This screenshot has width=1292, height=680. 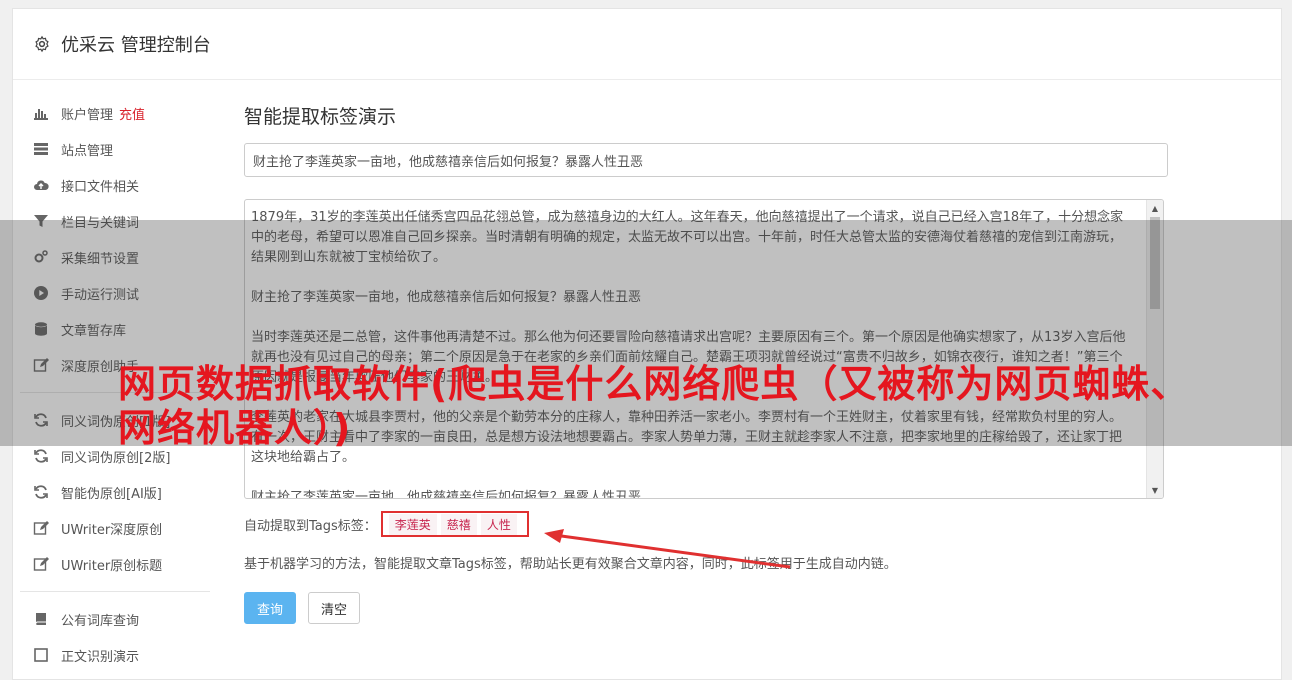 I want to click on sidebar-item-article-store: 文章暂存库, so click(x=115, y=329).